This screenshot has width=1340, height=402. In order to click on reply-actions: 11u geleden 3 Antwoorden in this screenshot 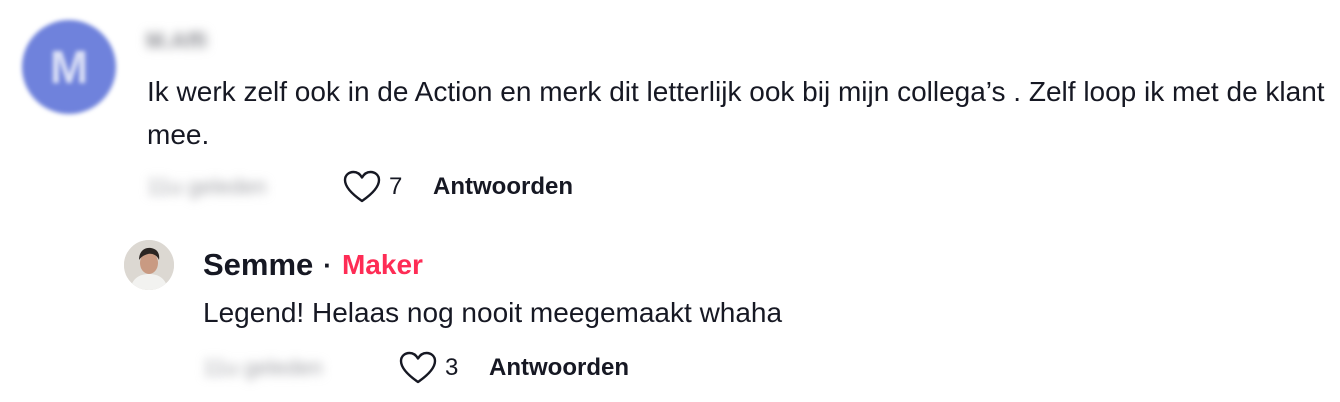, I will do `click(416, 368)`.